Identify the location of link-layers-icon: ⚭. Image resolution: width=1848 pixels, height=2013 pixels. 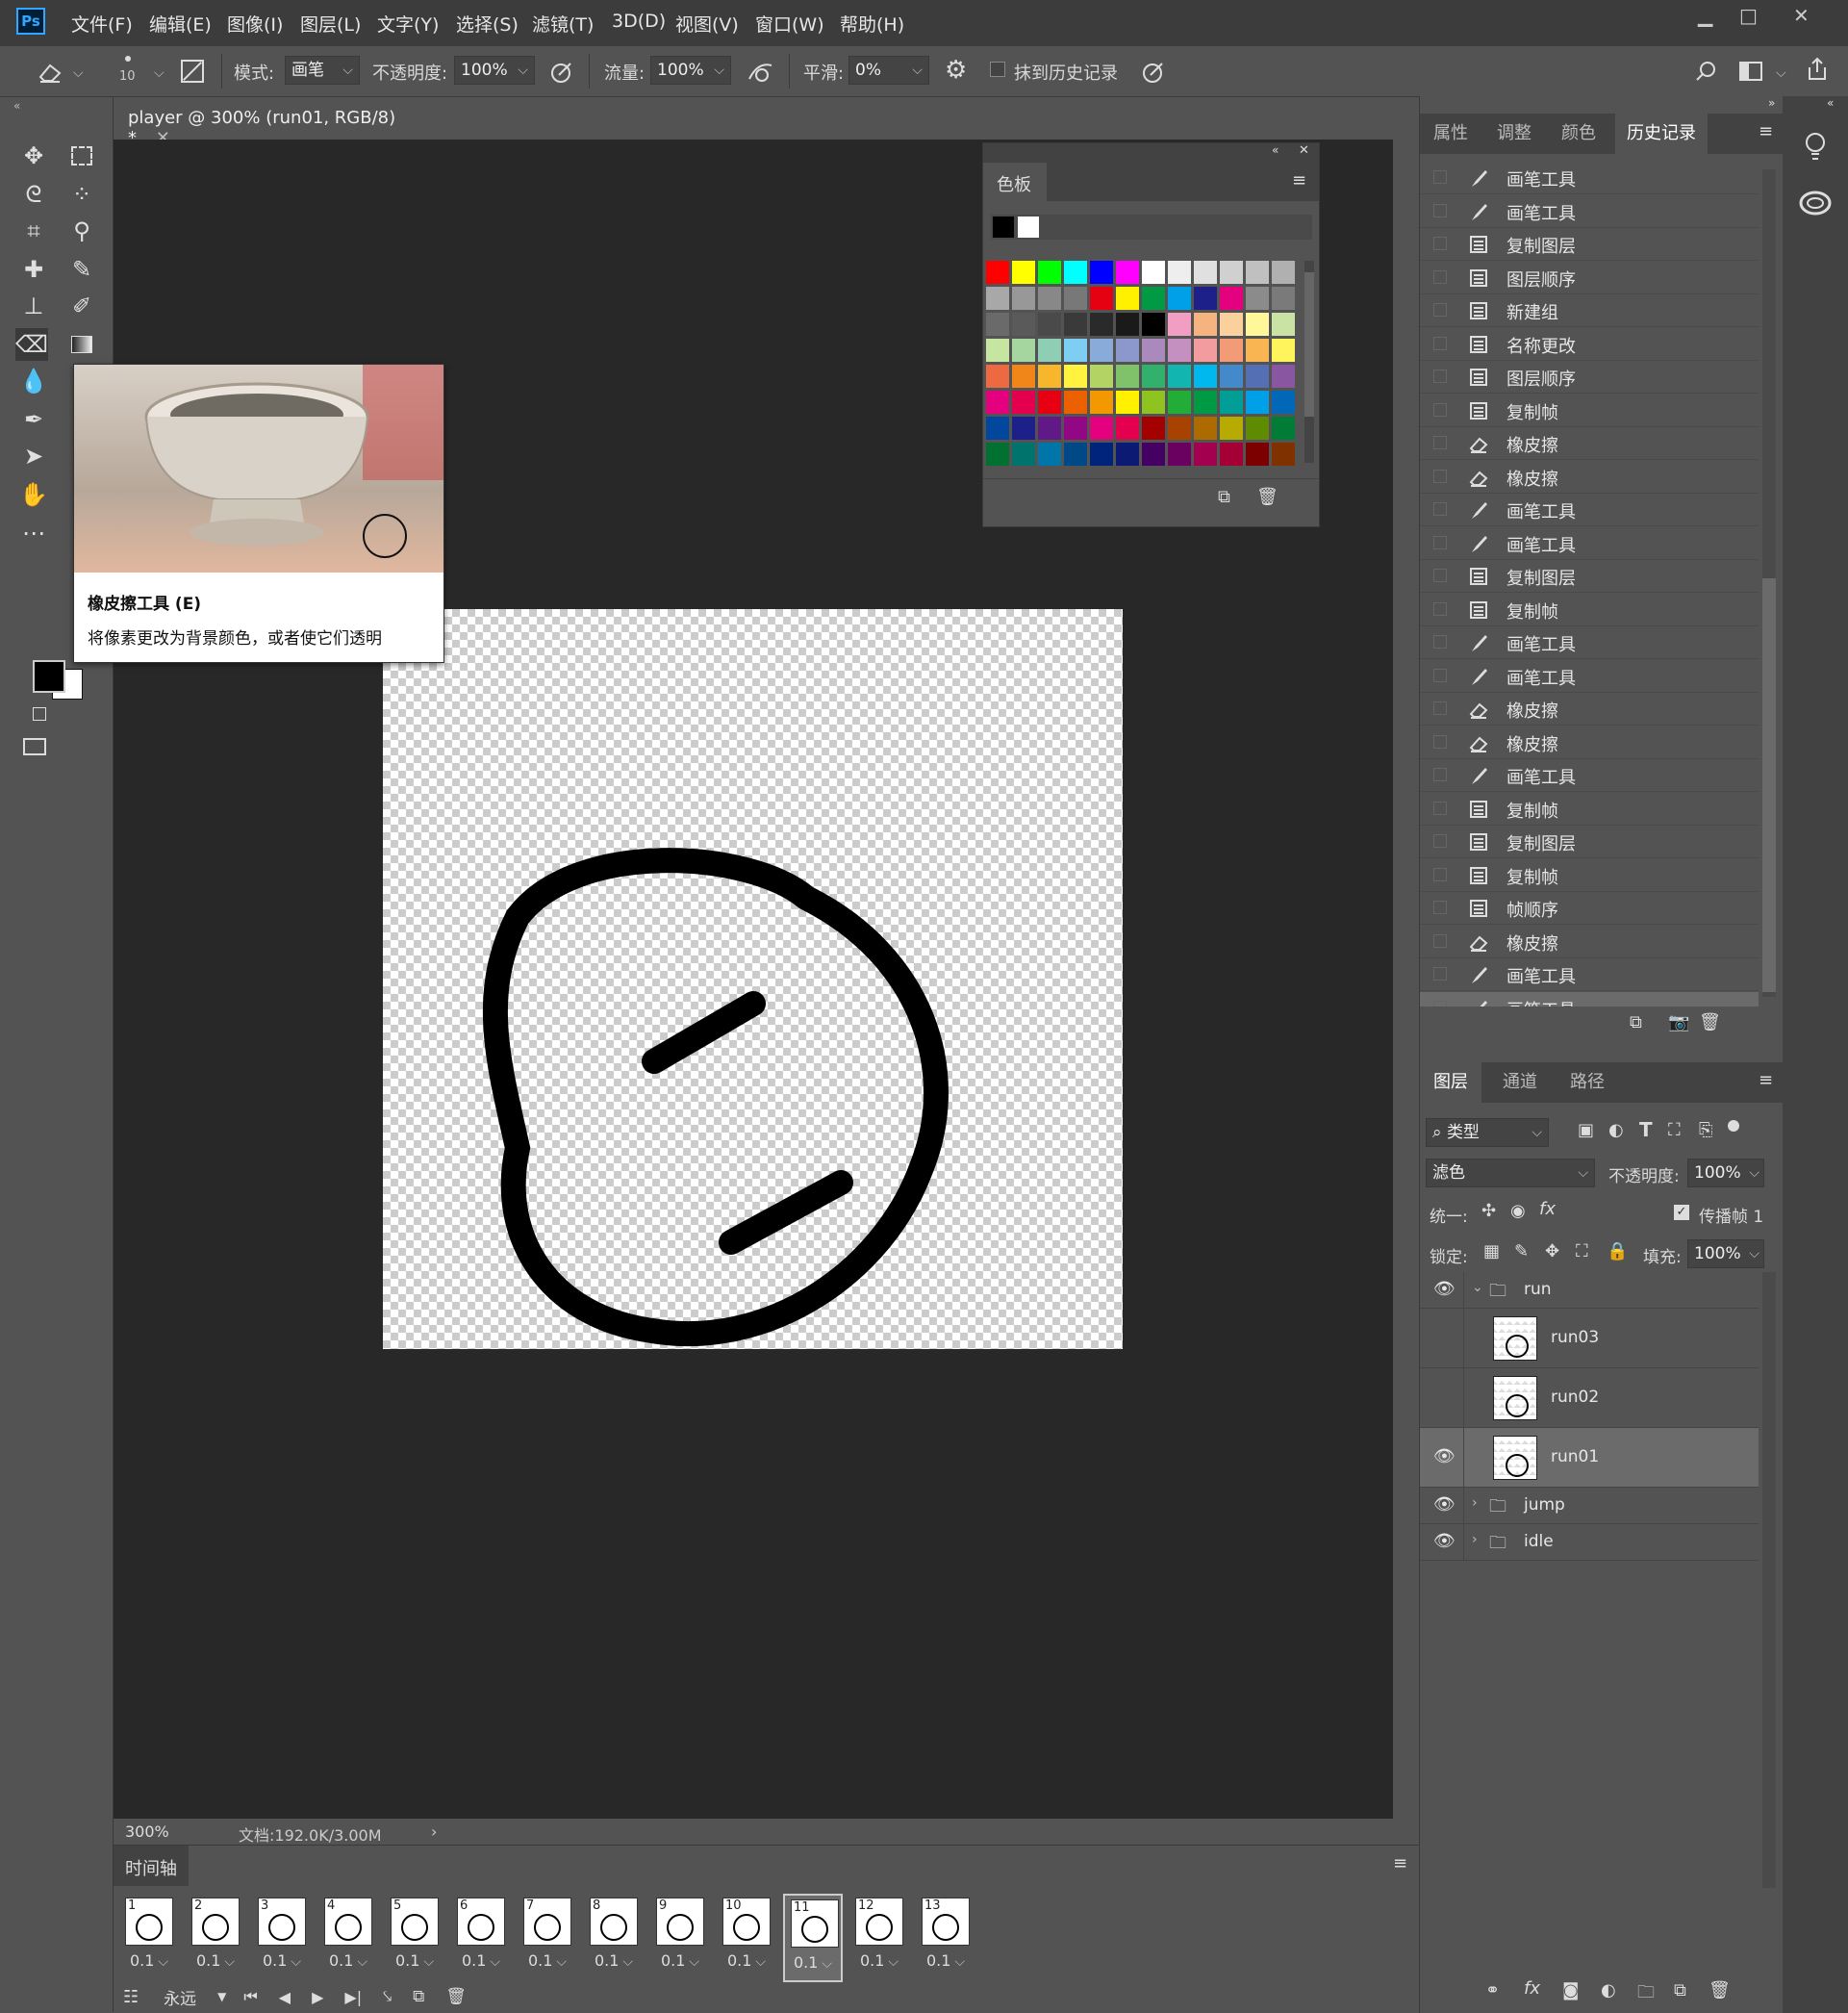
(1492, 1990).